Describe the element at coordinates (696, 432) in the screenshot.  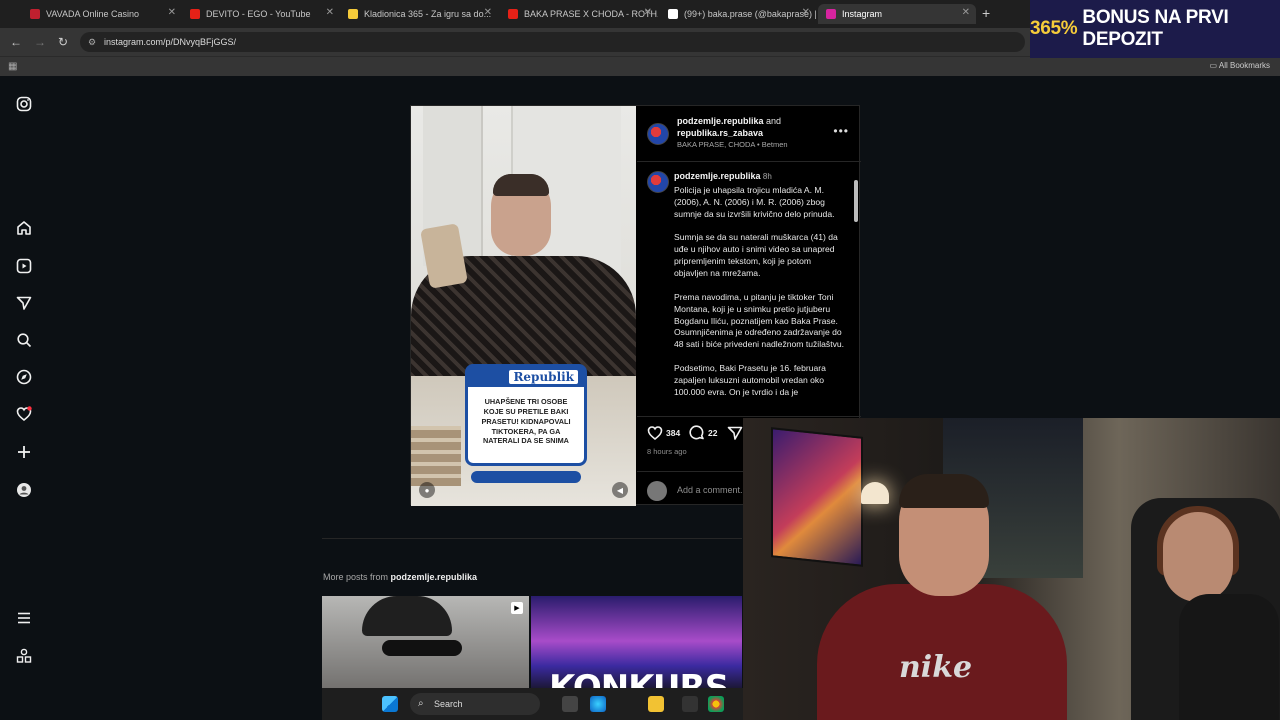
I see `comment-icon` at that location.